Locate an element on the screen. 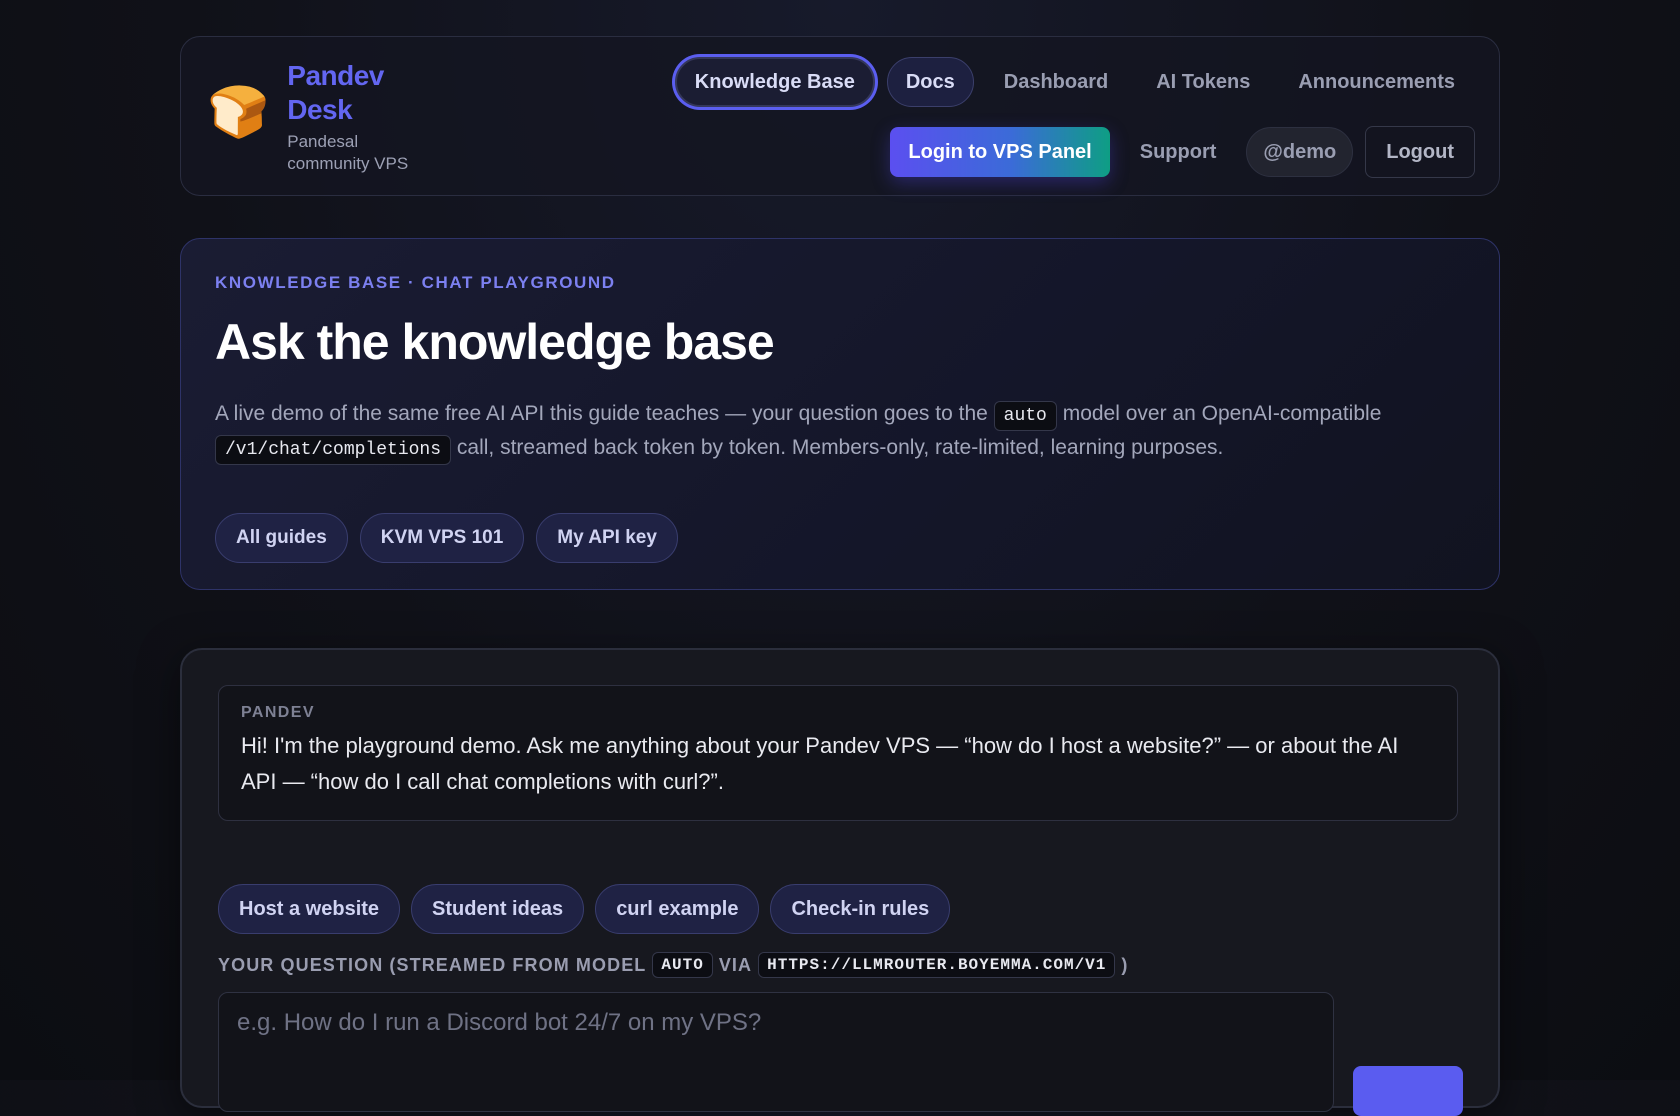 The width and height of the screenshot is (1680, 1116). question-label-text-2: VIA is located at coordinates (735, 964).